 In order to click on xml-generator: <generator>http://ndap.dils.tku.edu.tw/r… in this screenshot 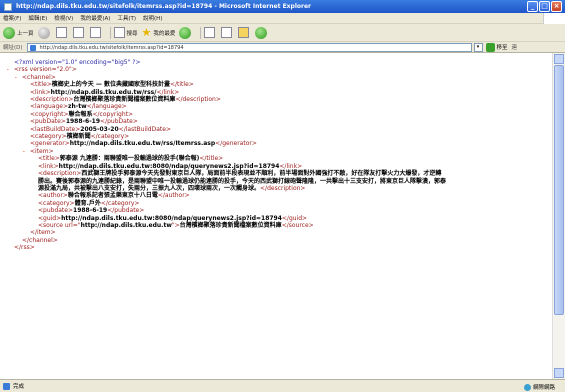, I will do `click(143, 144)`.